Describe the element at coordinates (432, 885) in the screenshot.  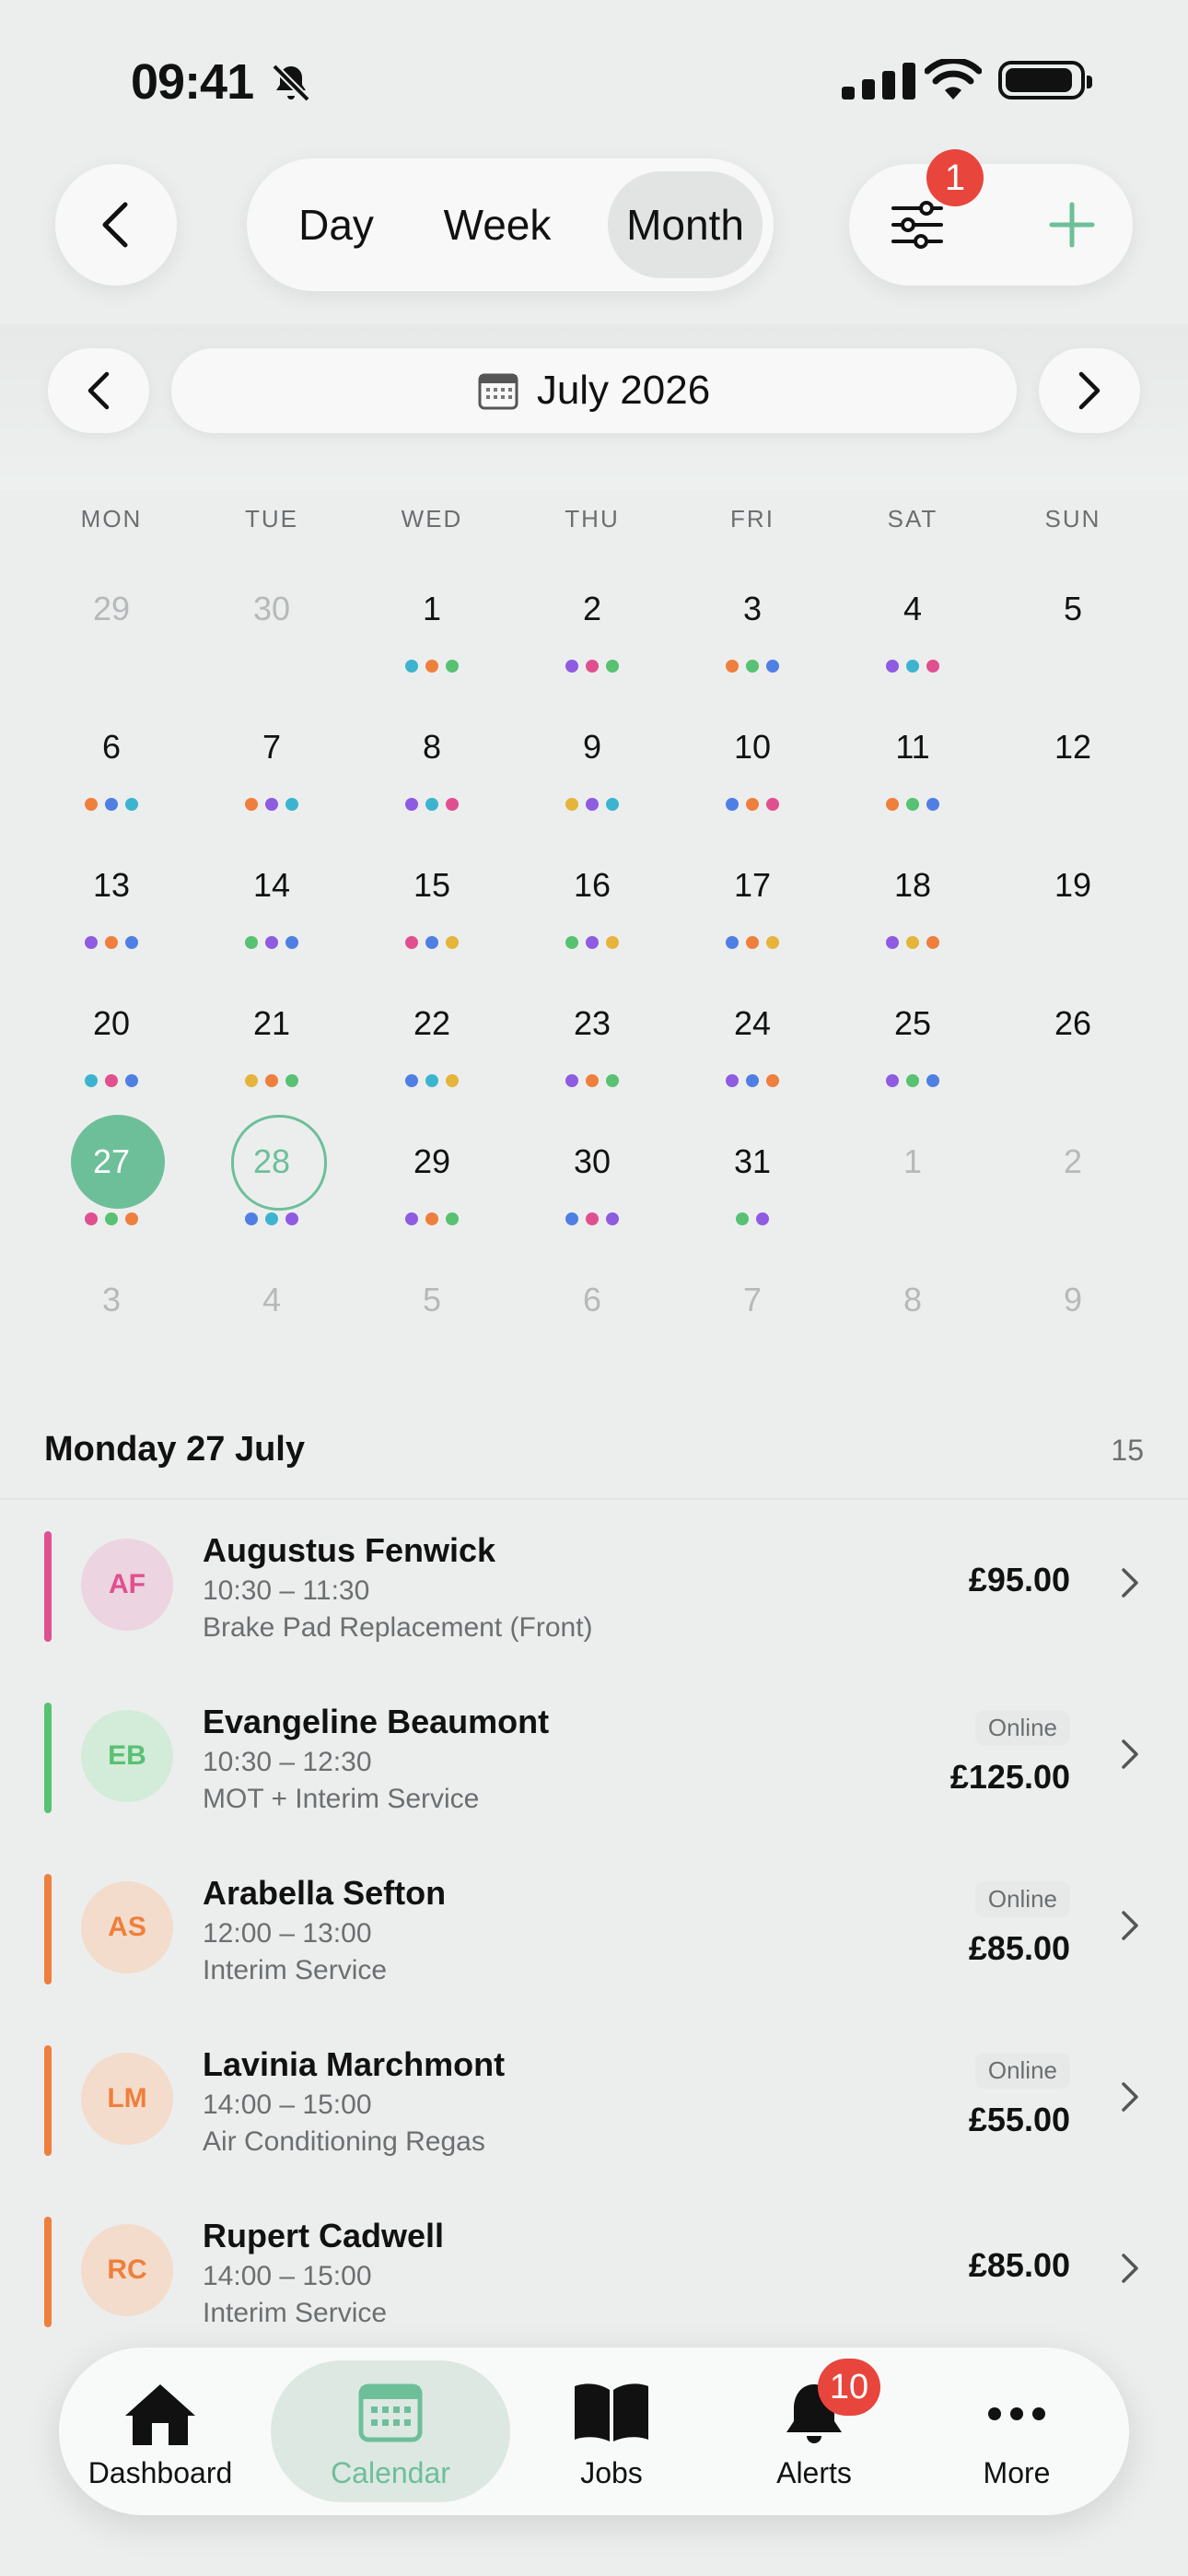
I see `calendar-day-number: 15` at that location.